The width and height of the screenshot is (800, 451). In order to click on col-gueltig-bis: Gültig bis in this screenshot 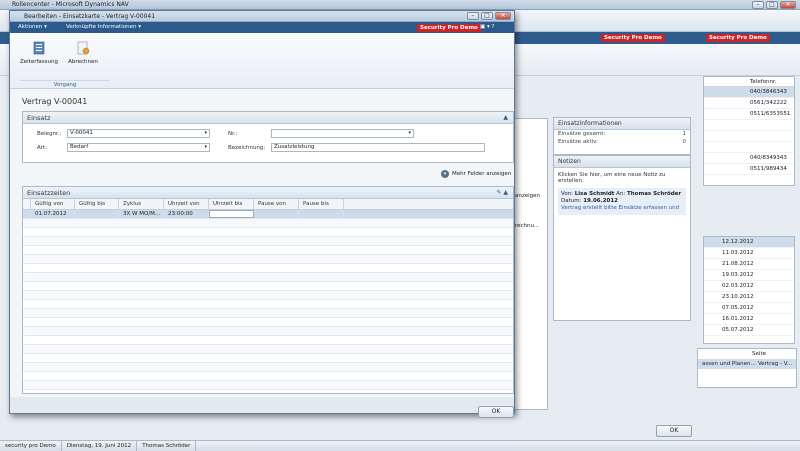, I will do `click(97, 204)`.